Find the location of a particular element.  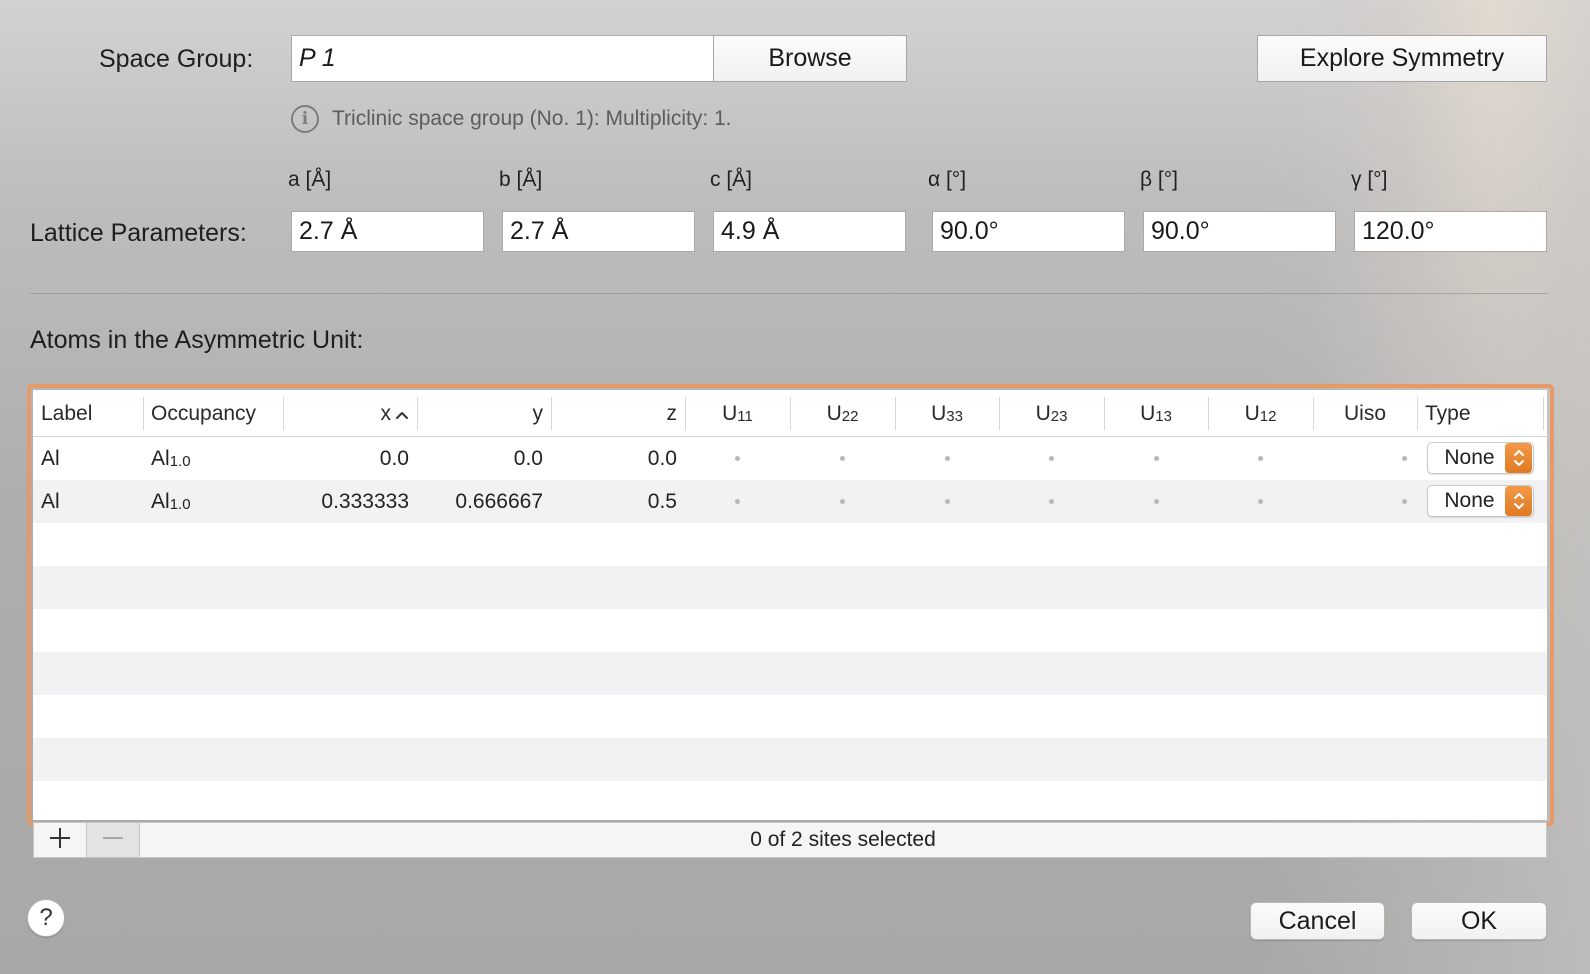

lattice-a-field: 2.7 Å is located at coordinates (387, 231).